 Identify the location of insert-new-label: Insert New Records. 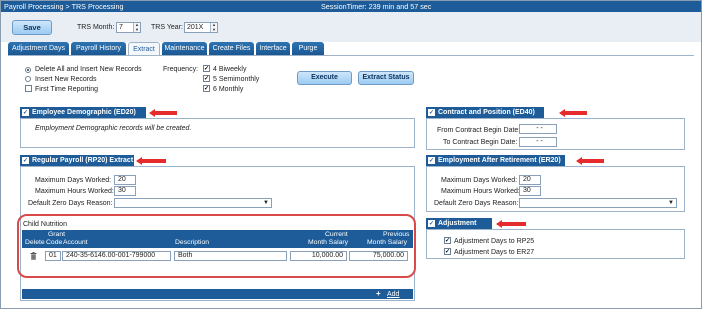
(66, 79).